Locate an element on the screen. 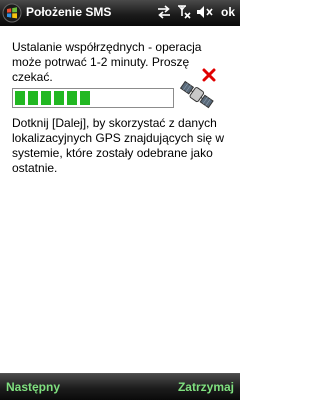  sync-arrows-icon is located at coordinates (164, 14).